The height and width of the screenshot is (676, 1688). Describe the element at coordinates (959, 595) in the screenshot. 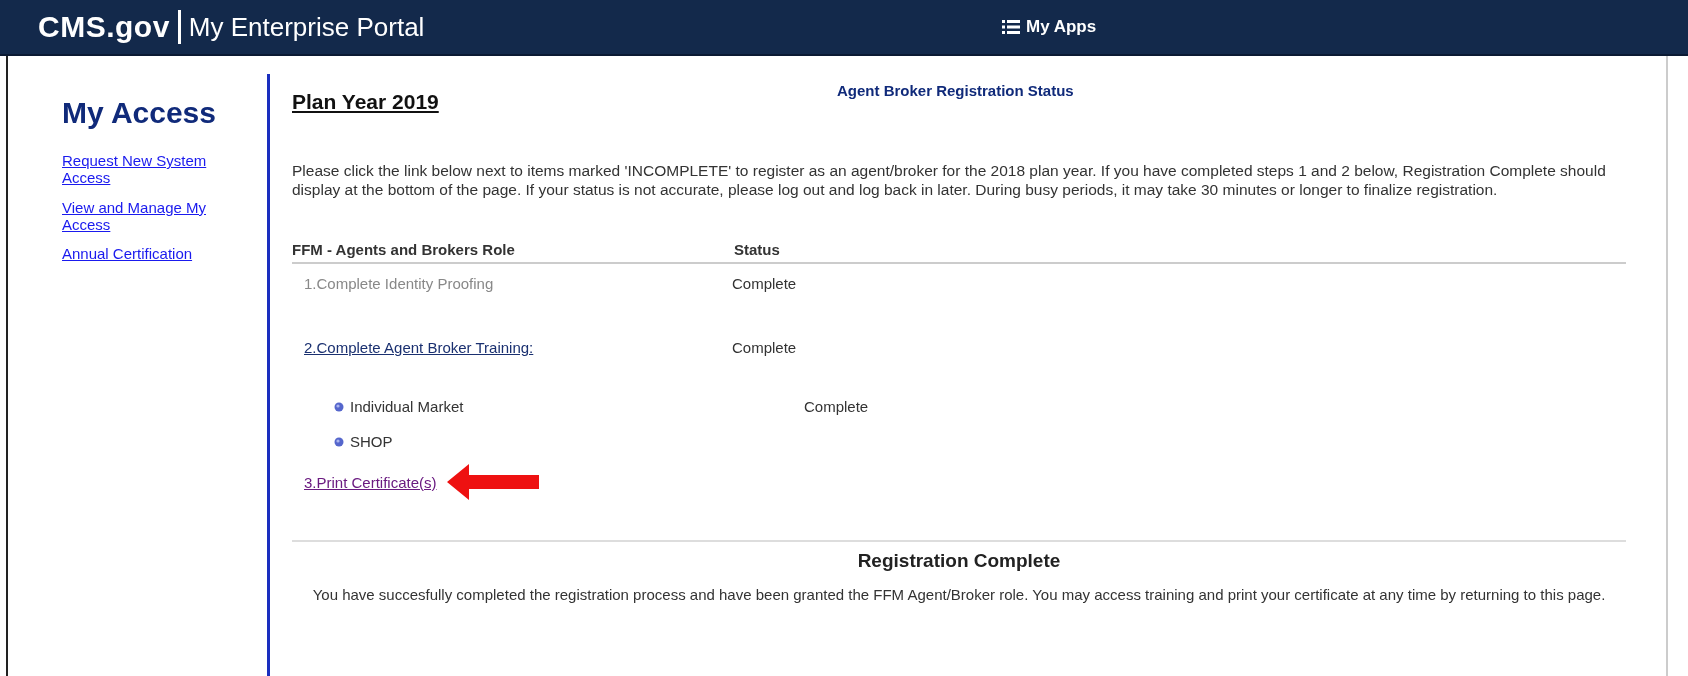

I see `result-text: You have succesfully completed the registration process and have been granted the FFM Agent/Broker role. You may access training and print your certificate at any time by returning to this page.` at that location.